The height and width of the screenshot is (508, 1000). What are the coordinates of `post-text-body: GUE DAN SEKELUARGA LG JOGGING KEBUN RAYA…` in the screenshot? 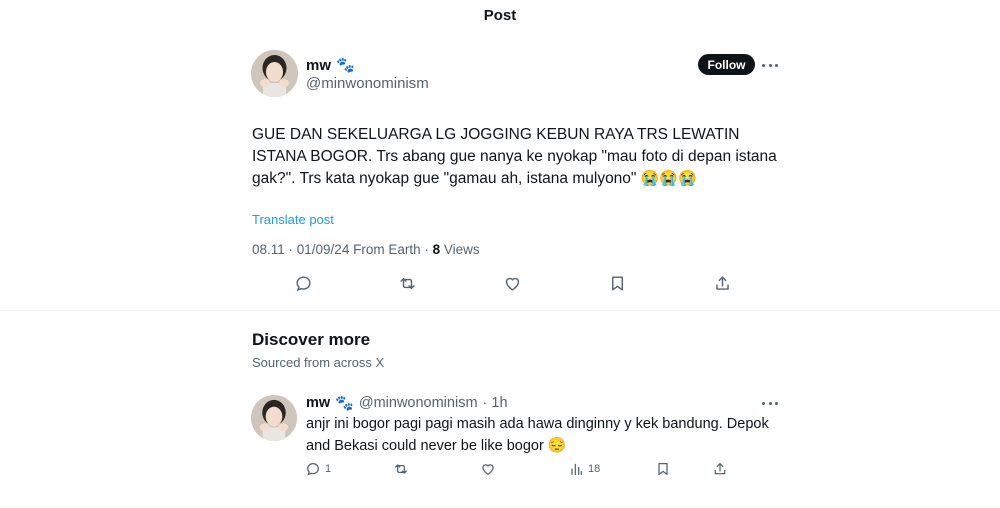 It's located at (514, 156).